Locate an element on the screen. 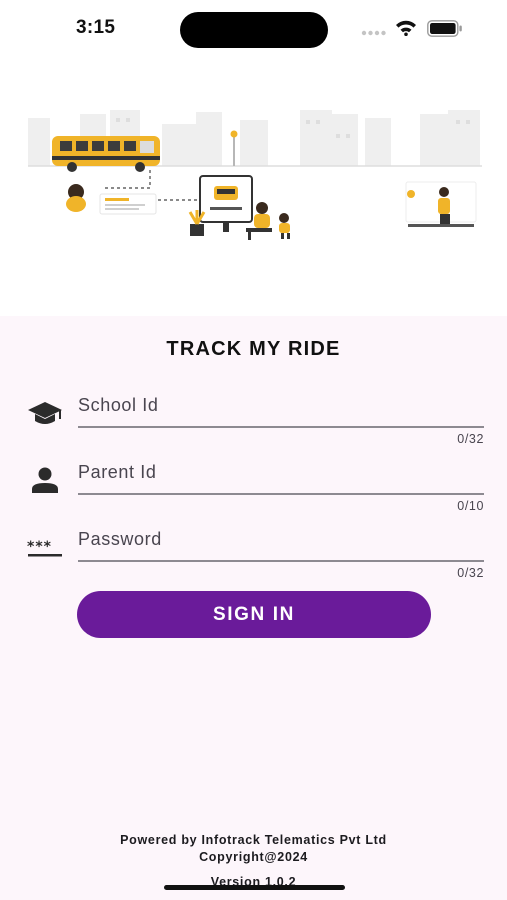  wifi-icon is located at coordinates (406, 28).